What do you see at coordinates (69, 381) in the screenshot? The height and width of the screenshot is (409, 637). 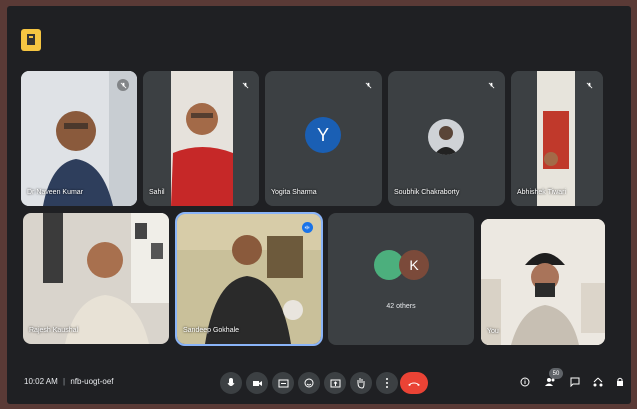 I see `meeting-info: 10:02 AM | nfb-uogt-oef` at bounding box center [69, 381].